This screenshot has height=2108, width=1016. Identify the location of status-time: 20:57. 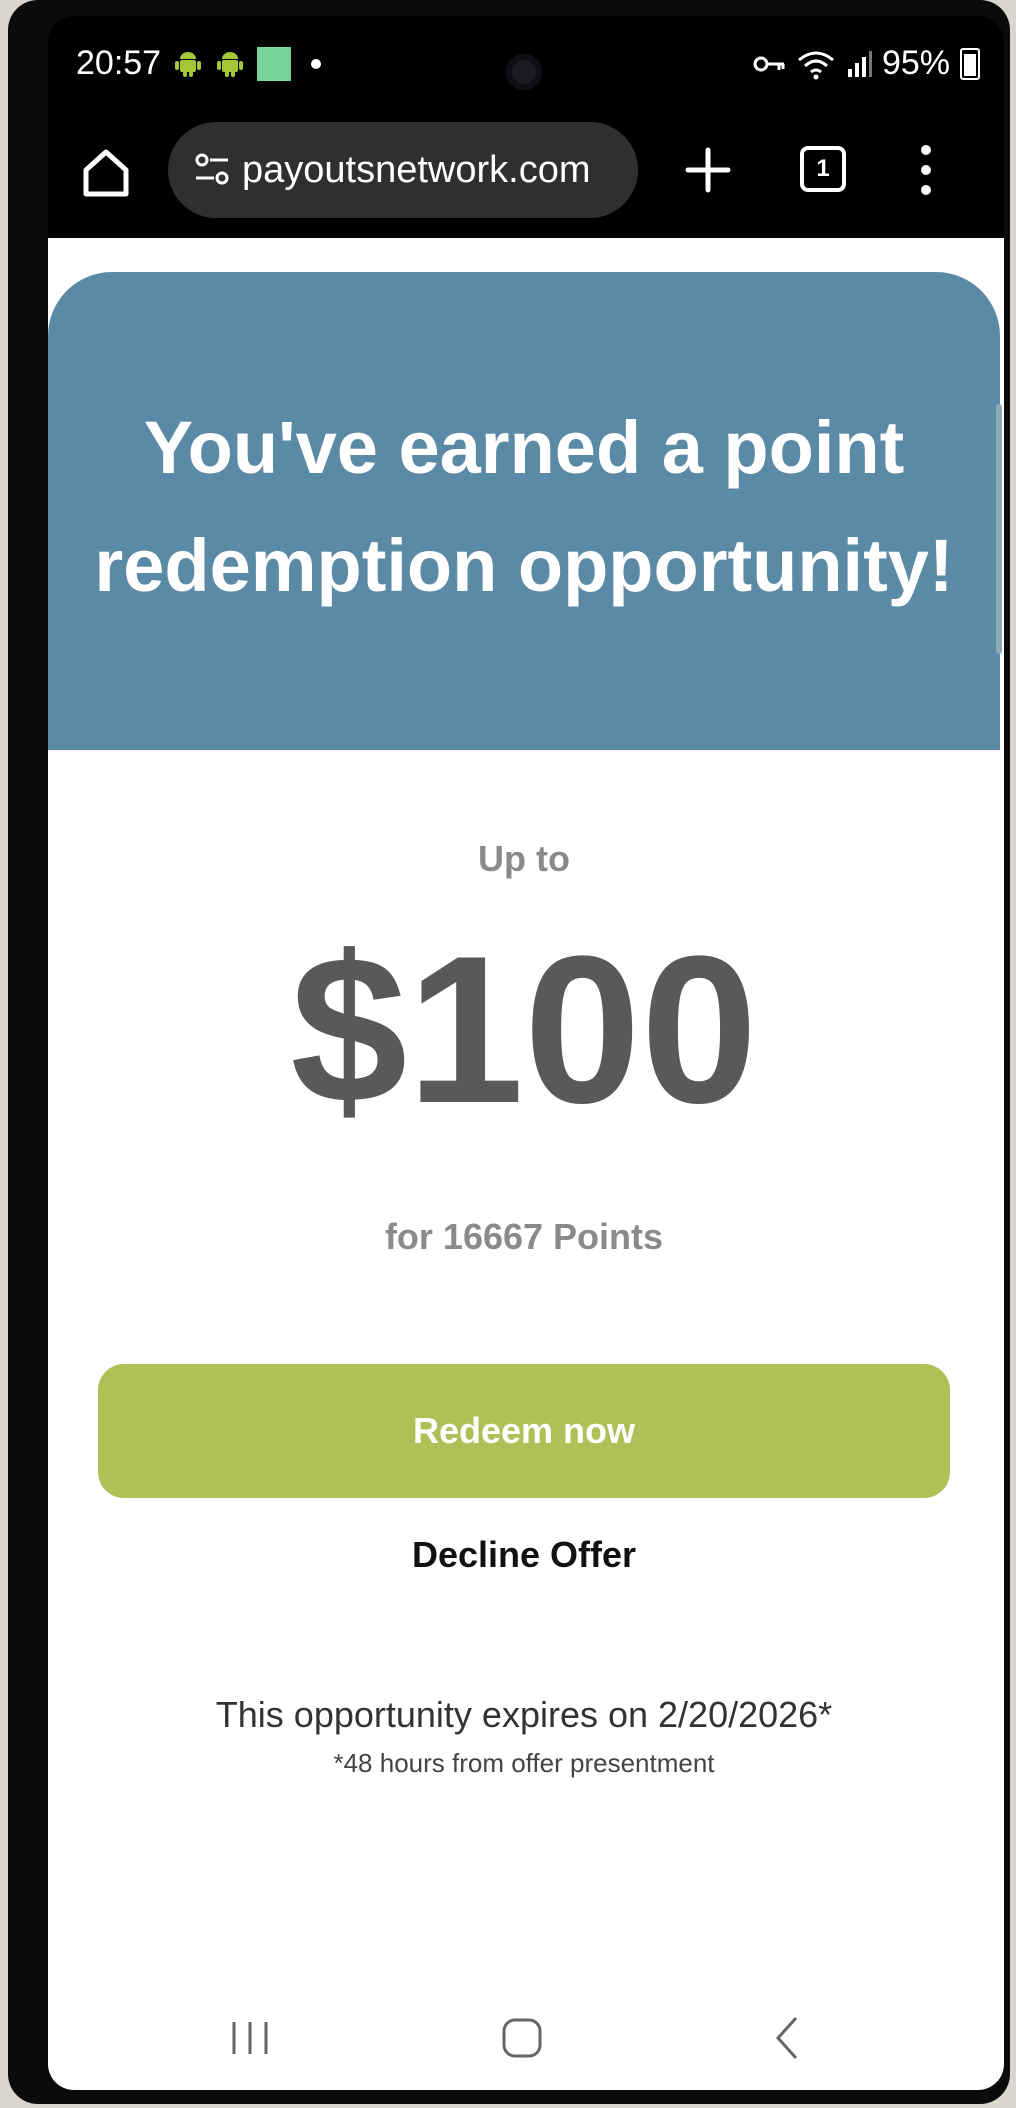
(119, 63).